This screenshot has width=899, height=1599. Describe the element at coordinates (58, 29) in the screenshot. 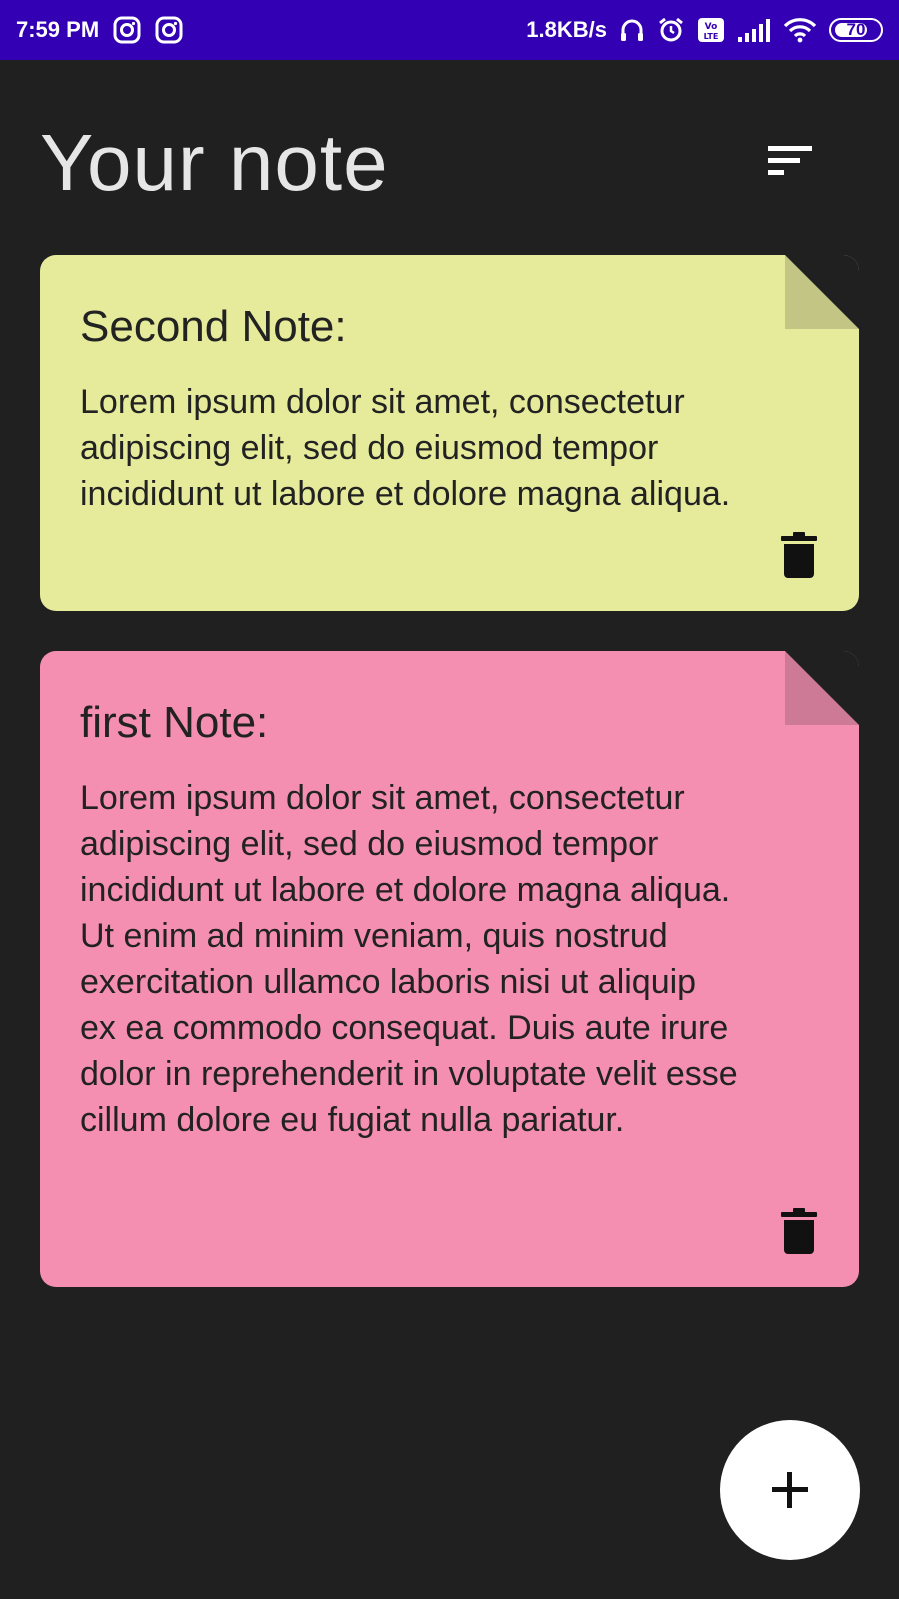

I see `status-time: 7:59 PM` at that location.